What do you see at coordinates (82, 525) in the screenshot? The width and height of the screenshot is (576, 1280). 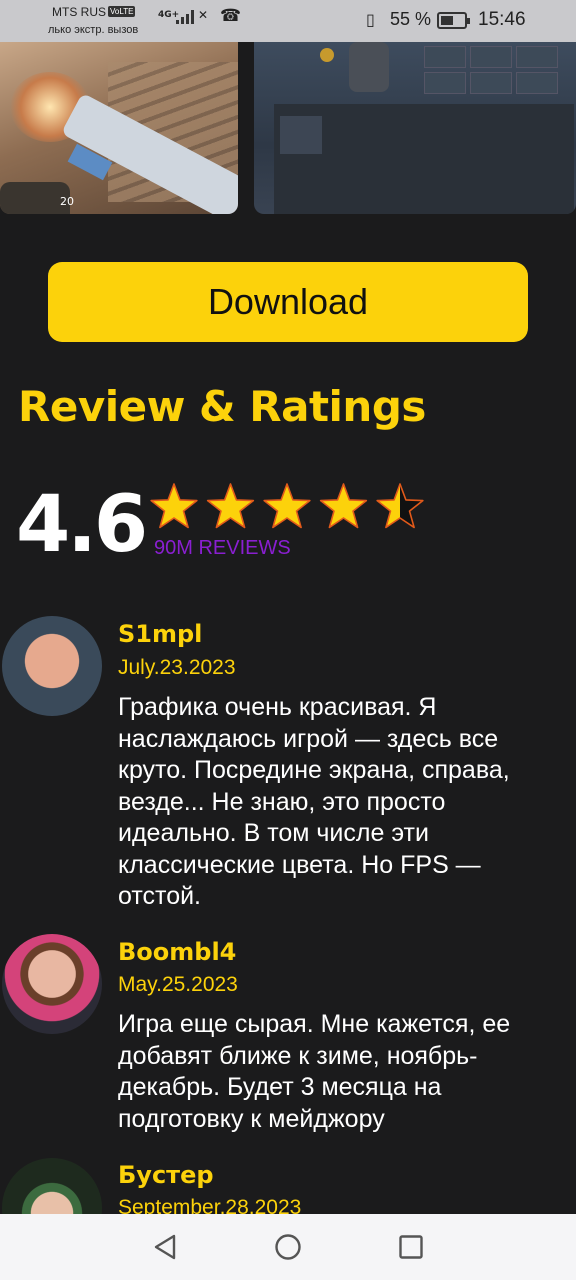 I see `rating-value: 4.6` at bounding box center [82, 525].